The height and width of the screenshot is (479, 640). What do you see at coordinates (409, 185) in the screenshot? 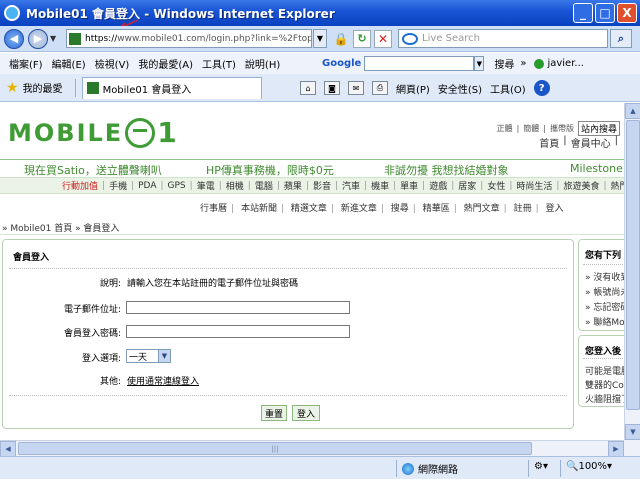
I see `cat-bicycle: 單車` at bounding box center [409, 185].